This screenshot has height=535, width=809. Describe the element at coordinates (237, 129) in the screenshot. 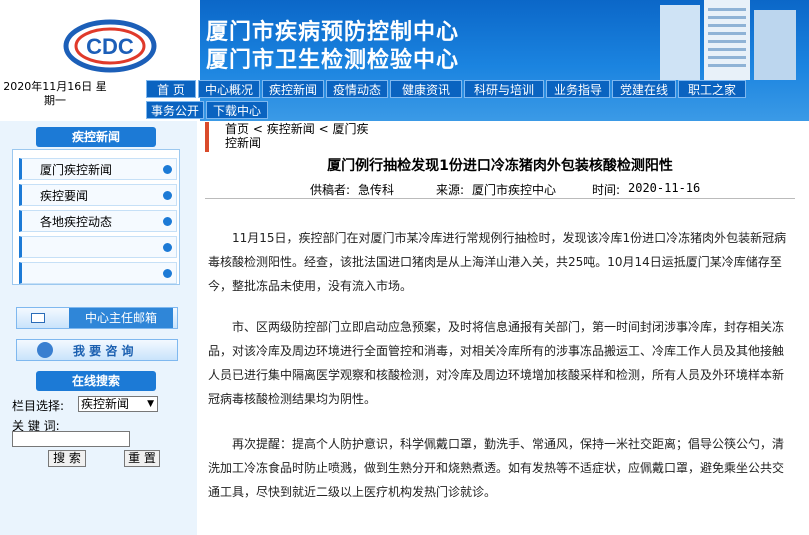

I see `breadcrumb-home: 首页` at that location.